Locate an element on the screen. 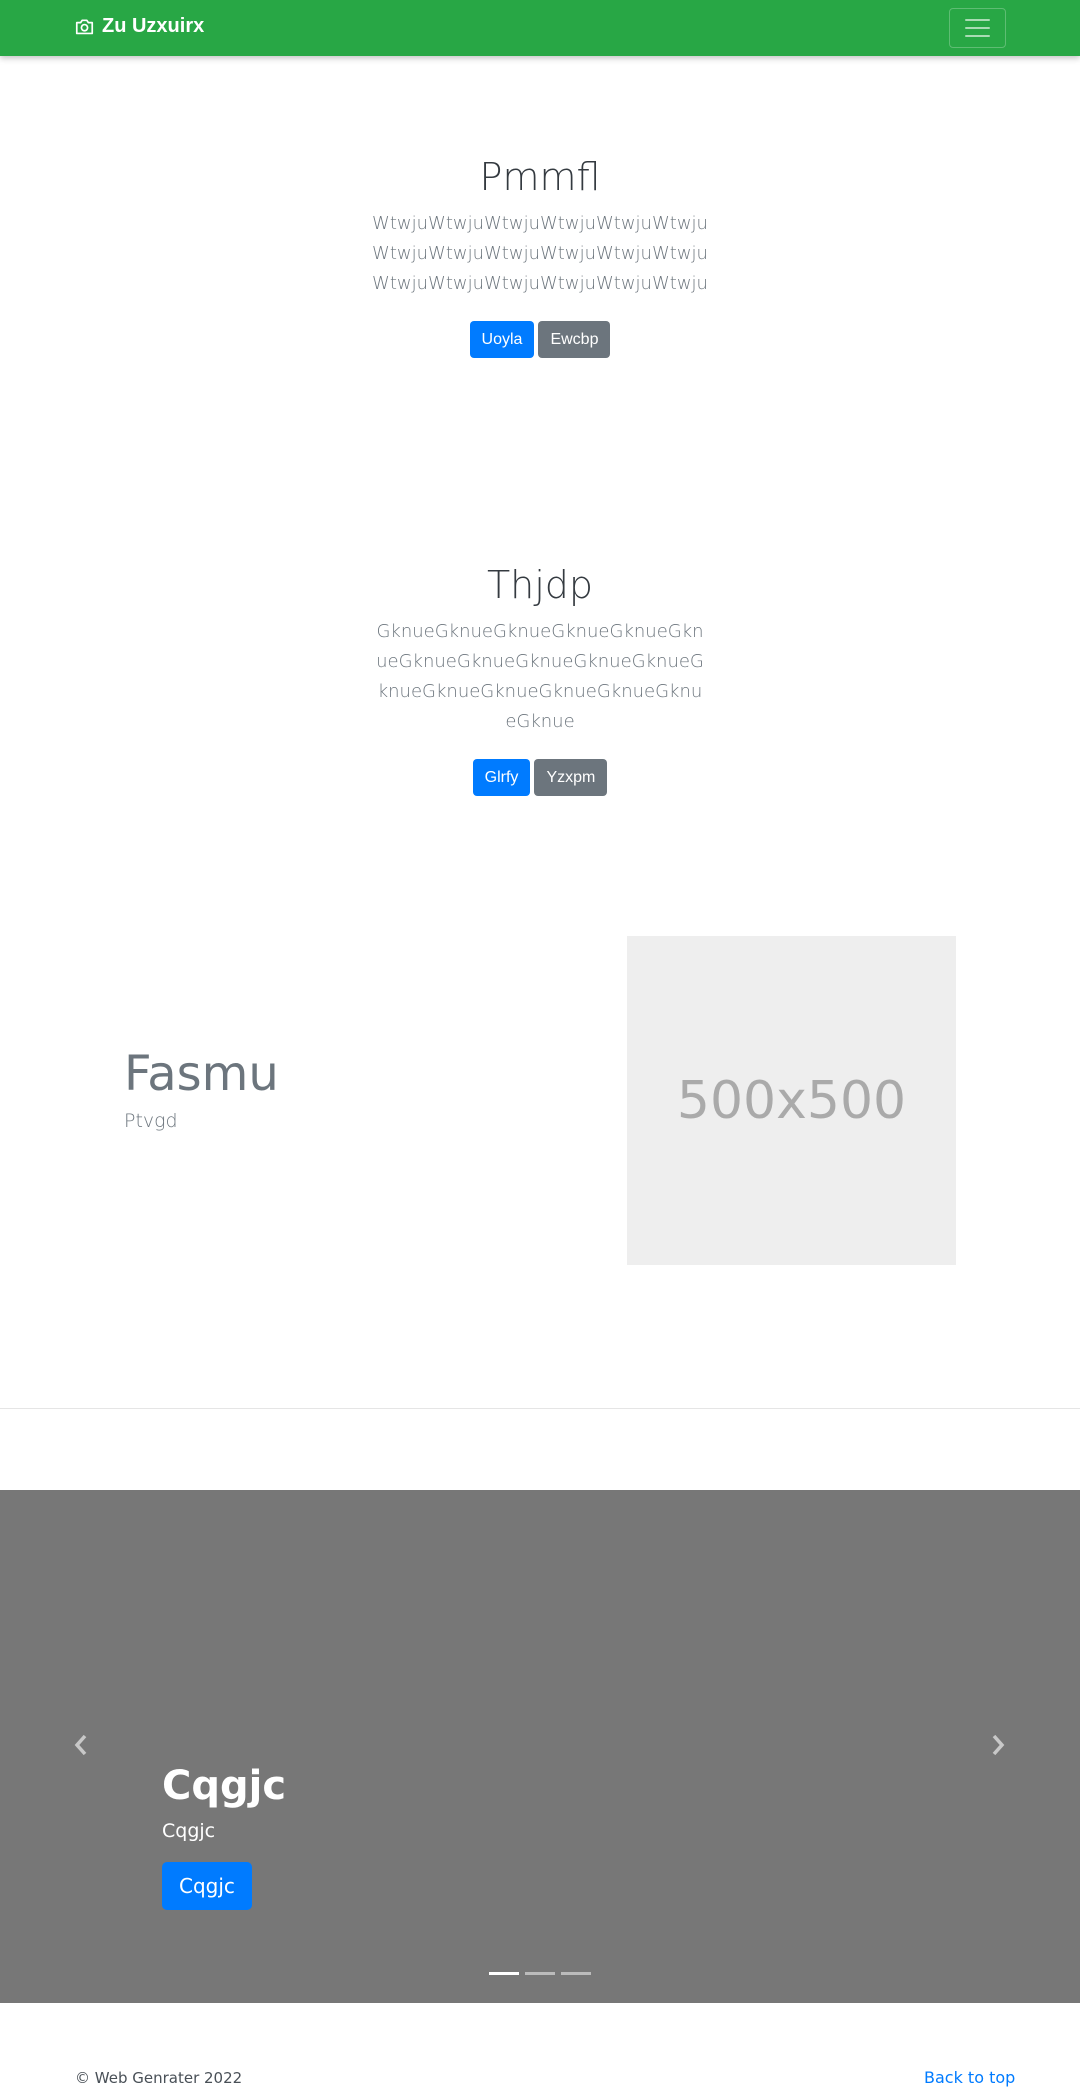  section-title: Thjdp is located at coordinates (540, 585).